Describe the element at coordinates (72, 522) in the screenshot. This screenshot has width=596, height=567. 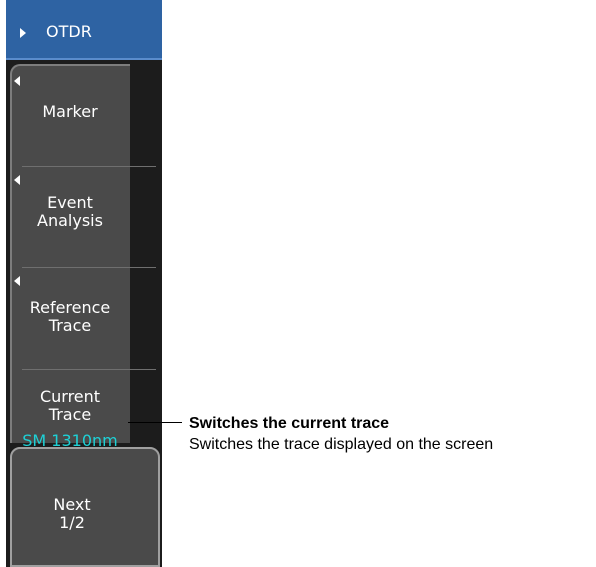
I see `softkey-next-line2: 1/2` at that location.